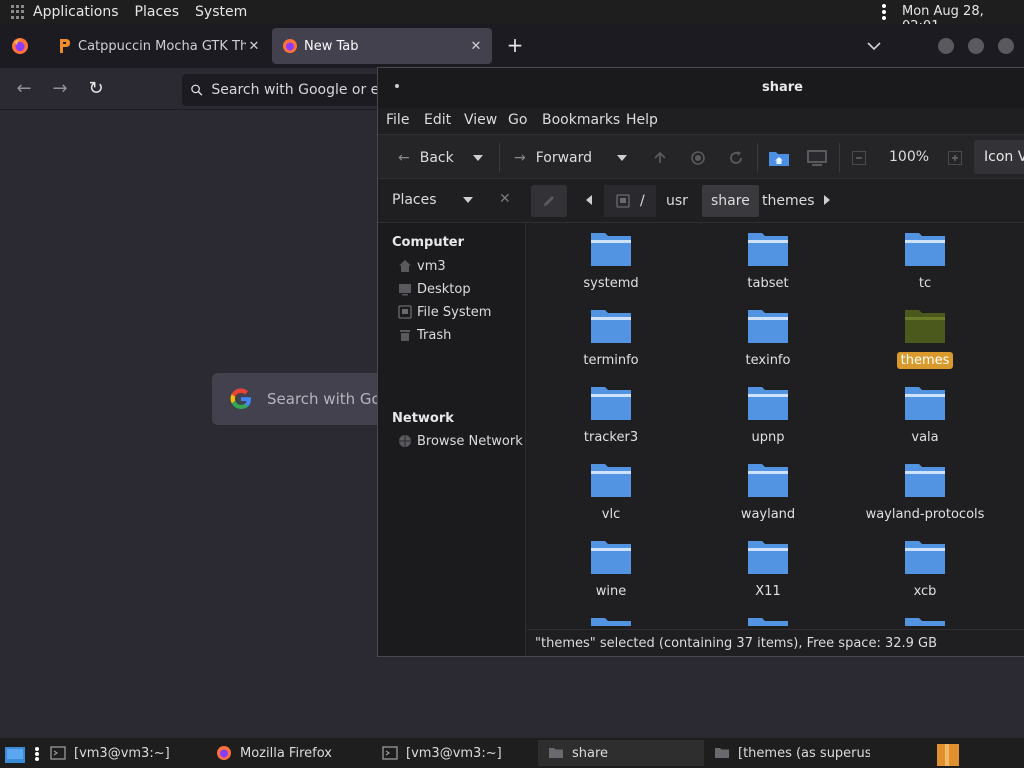  What do you see at coordinates (289, 753) in the screenshot?
I see `task-firefox: Mozilla Firefox` at bounding box center [289, 753].